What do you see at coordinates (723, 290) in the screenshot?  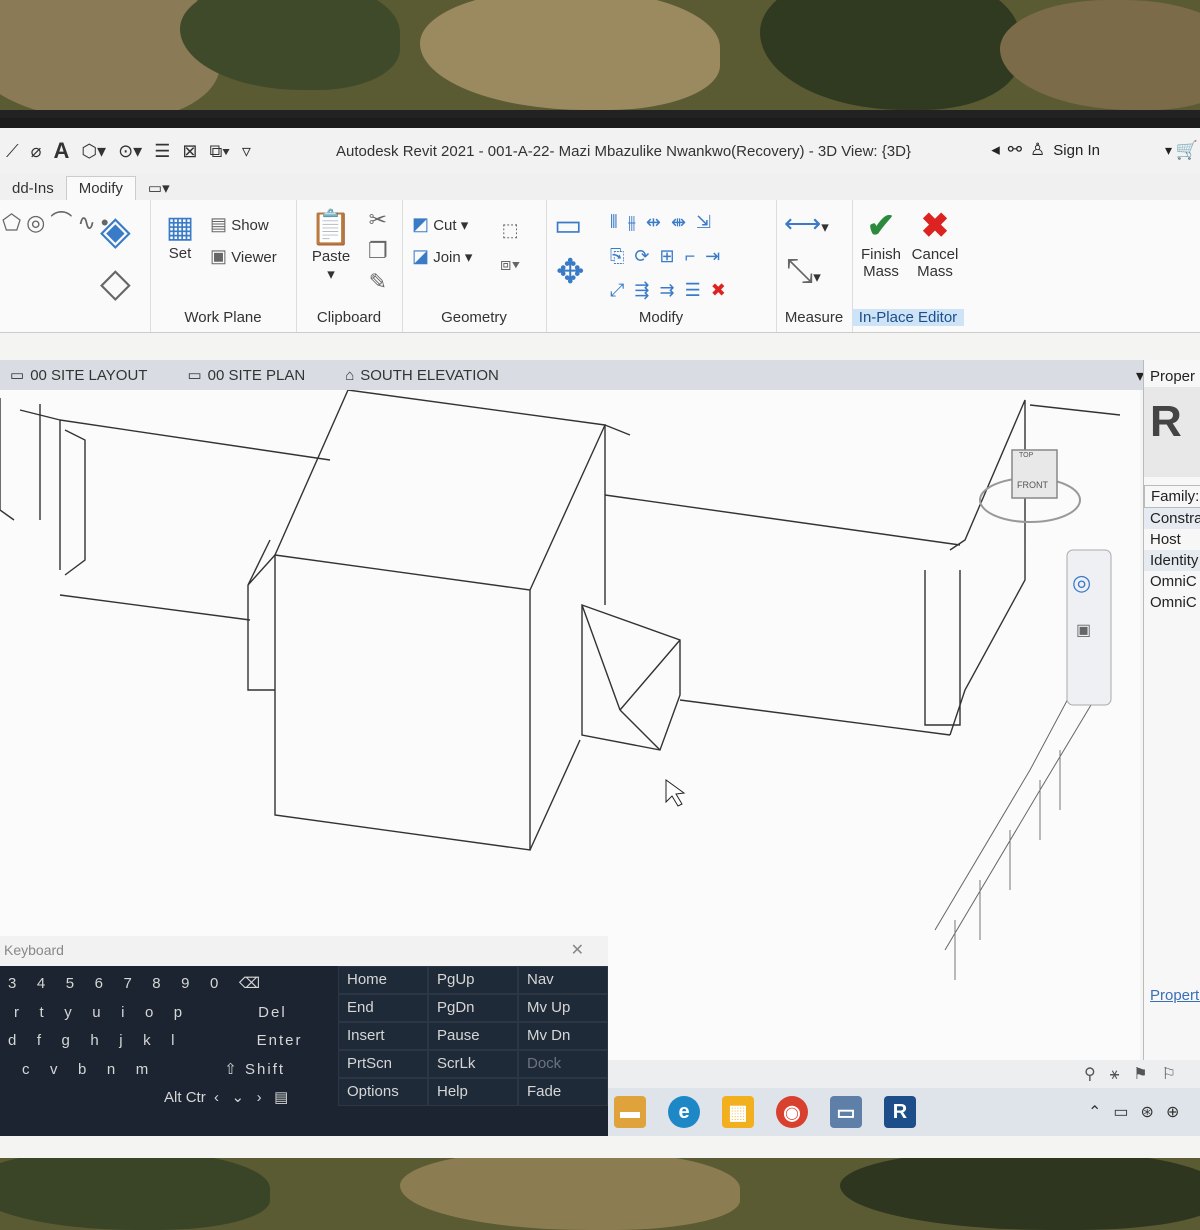 I see `delete-icon: ✖` at bounding box center [723, 290].